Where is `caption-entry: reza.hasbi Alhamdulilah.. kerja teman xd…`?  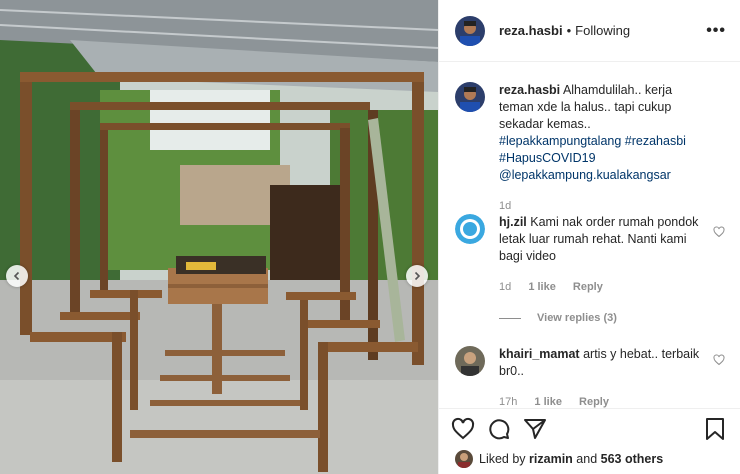 caption-entry: reza.hasbi Alhamdulilah.. kerja teman xd… is located at coordinates (593, 142).